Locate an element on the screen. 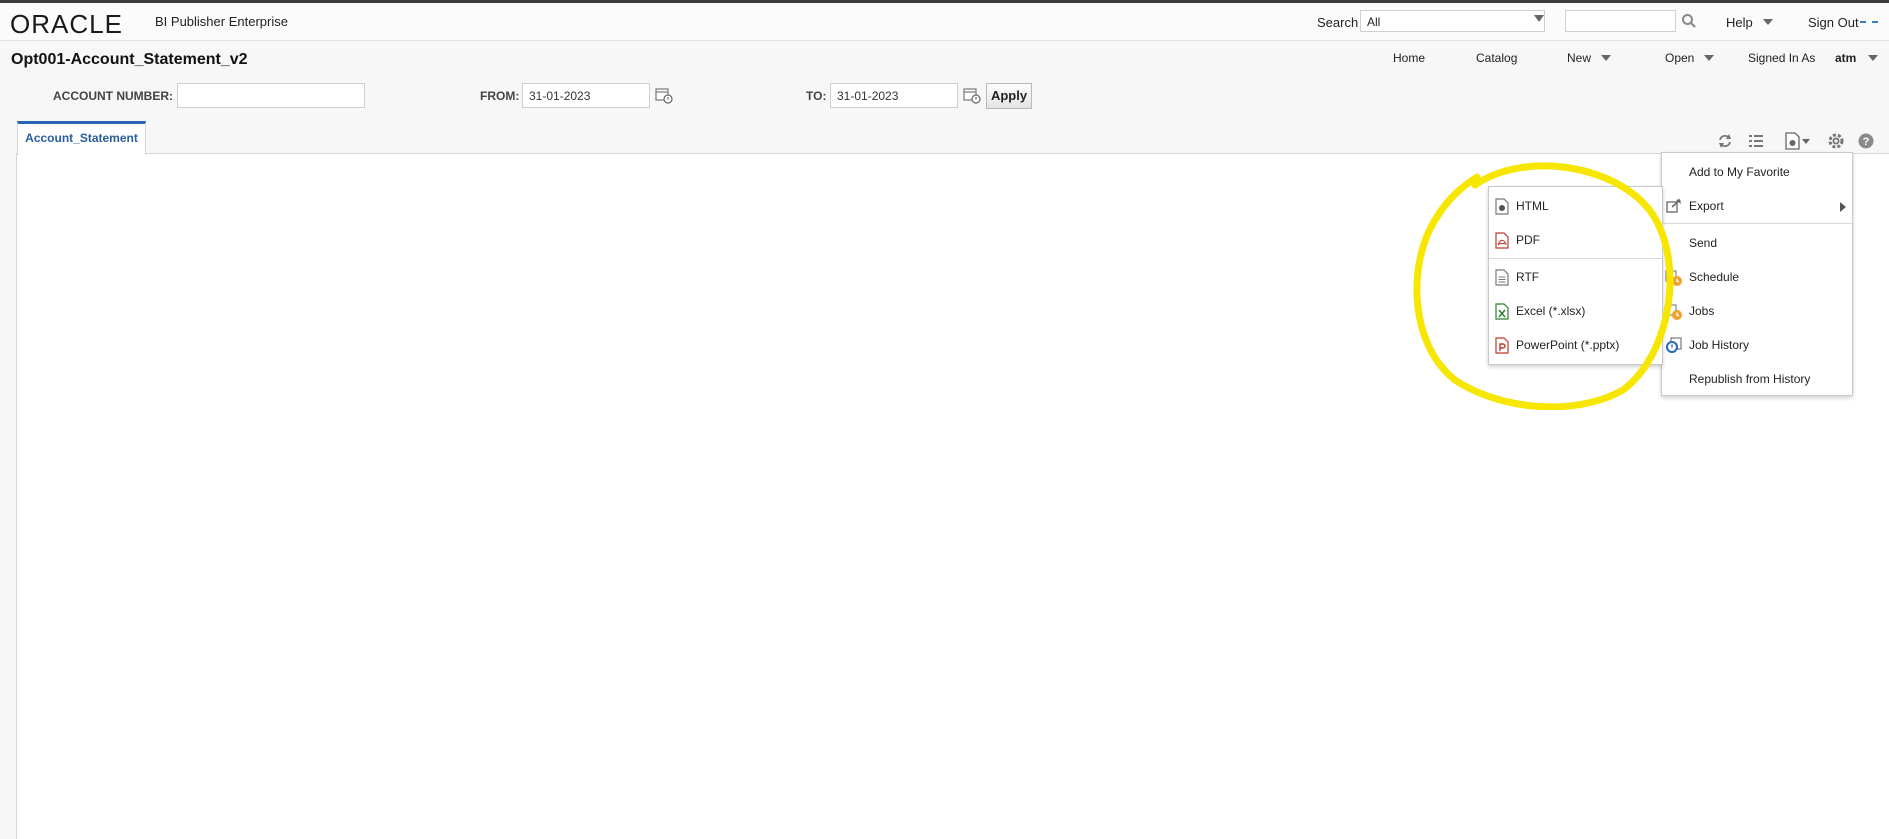 Image resolution: width=1889 pixels, height=839 pixels. product-name: BI Publisher Enterprise is located at coordinates (221, 21).